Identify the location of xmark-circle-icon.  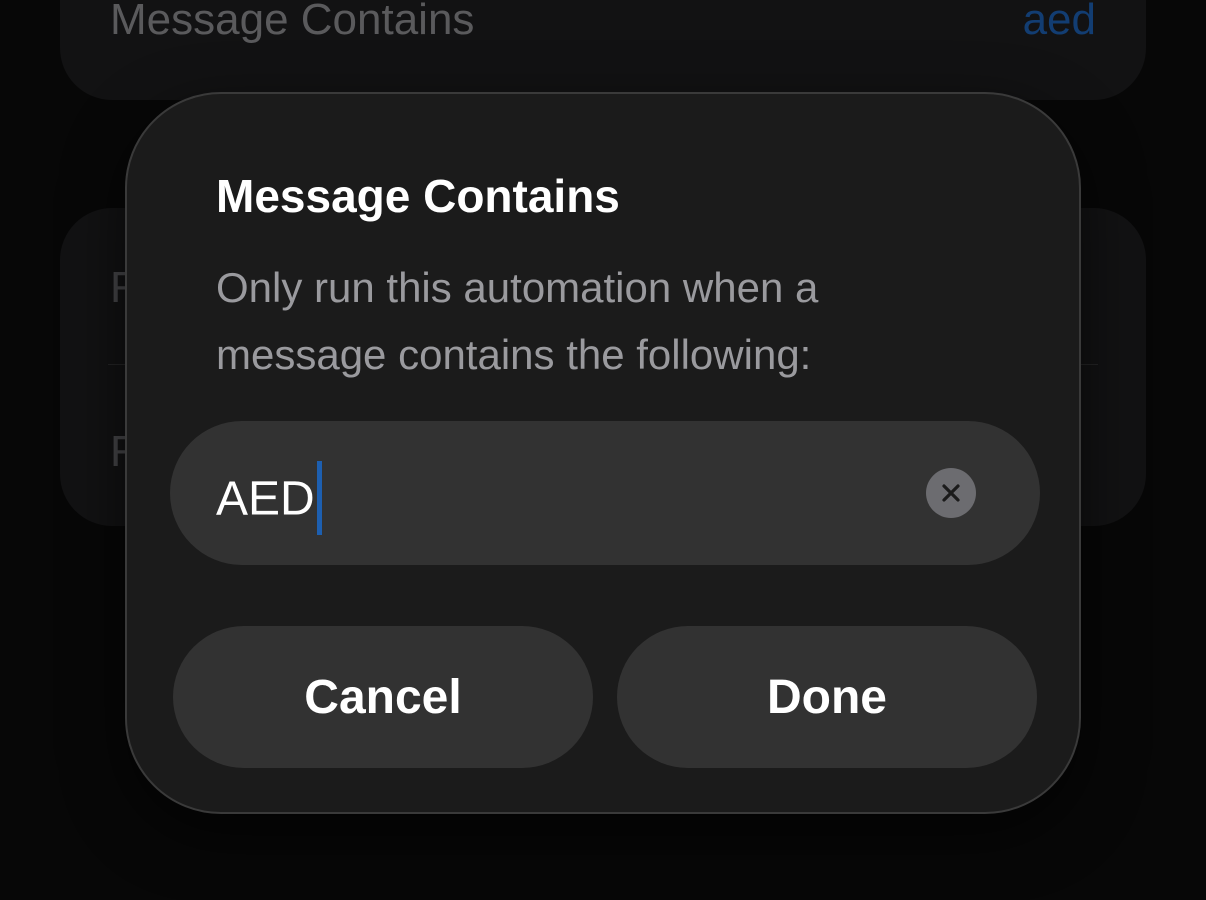
(951, 493).